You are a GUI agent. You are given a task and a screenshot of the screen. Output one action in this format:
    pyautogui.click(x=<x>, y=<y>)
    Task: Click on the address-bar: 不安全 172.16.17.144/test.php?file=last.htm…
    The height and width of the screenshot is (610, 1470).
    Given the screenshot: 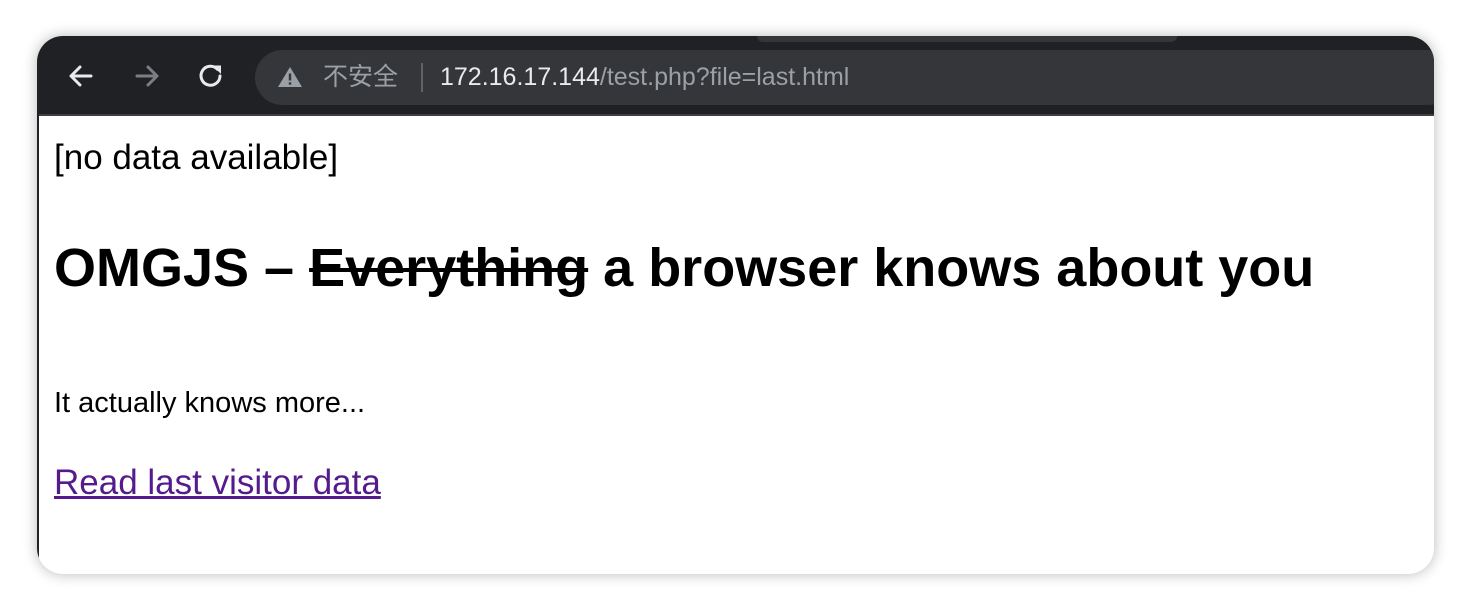 What is the action you would take?
    pyautogui.click(x=844, y=77)
    